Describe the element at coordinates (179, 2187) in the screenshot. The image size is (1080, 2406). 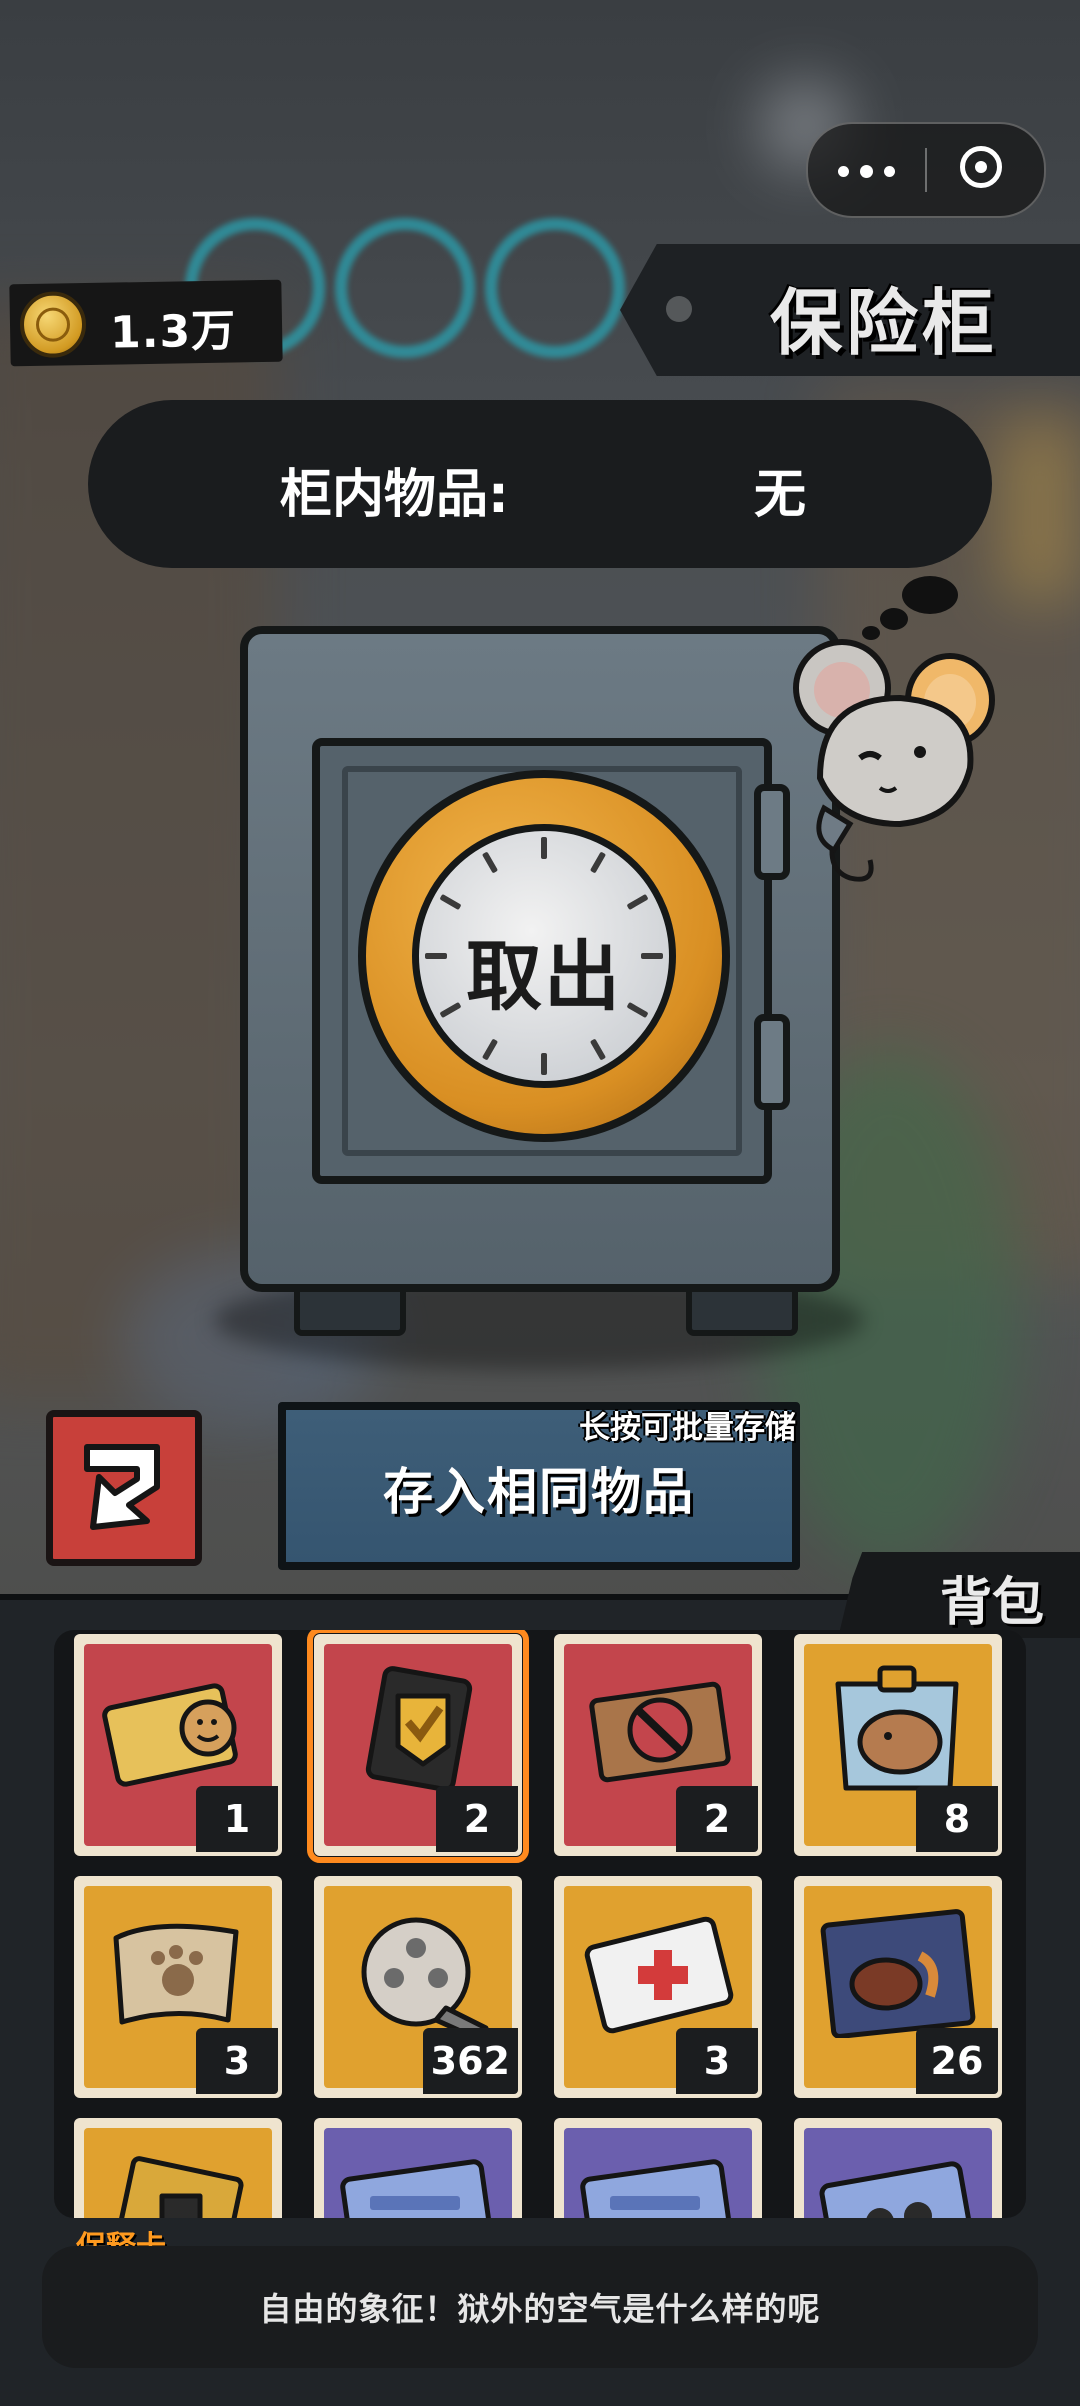
I see `gold-card-icon` at that location.